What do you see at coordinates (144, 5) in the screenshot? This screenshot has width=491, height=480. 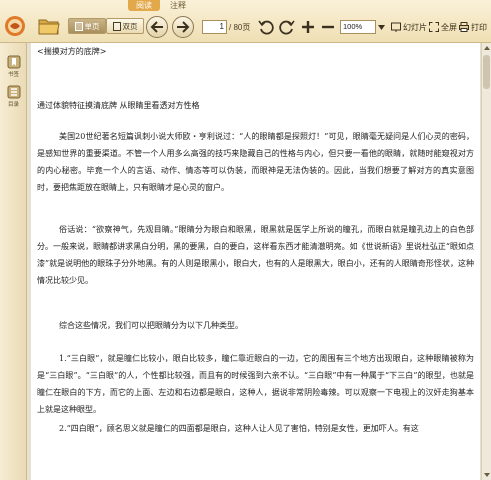 I see `tab-read: 阅读` at bounding box center [144, 5].